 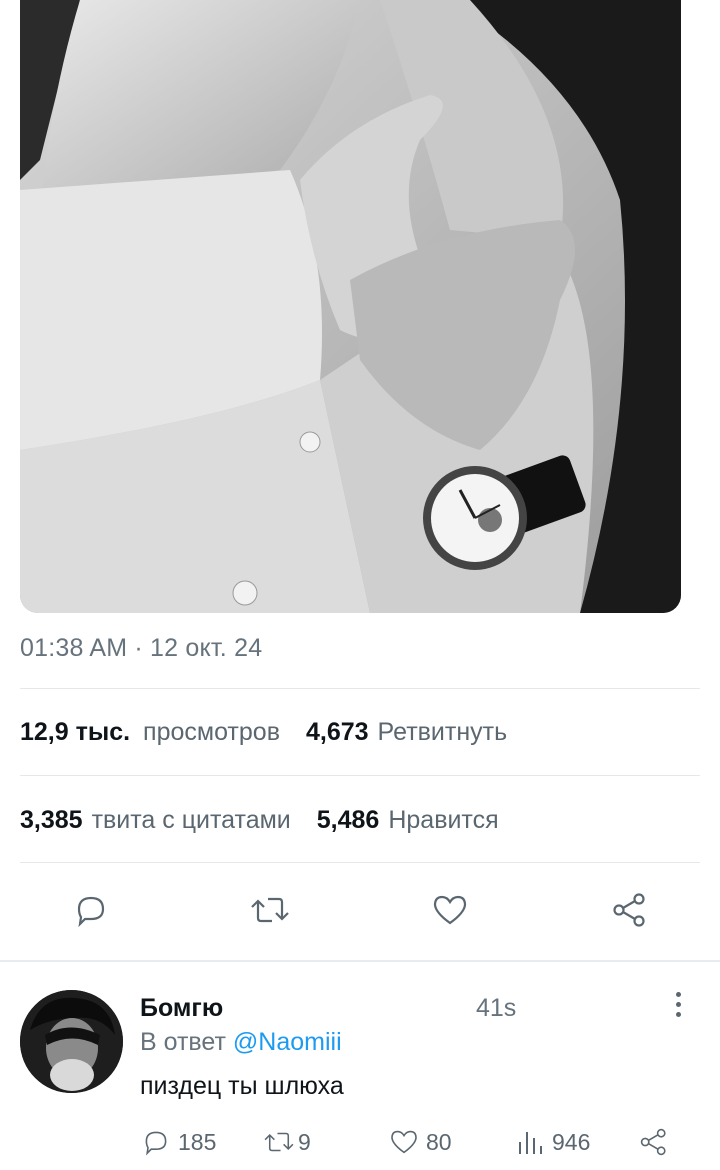 What do you see at coordinates (420, 1142) in the screenshot?
I see `reply-like-button: 80` at bounding box center [420, 1142].